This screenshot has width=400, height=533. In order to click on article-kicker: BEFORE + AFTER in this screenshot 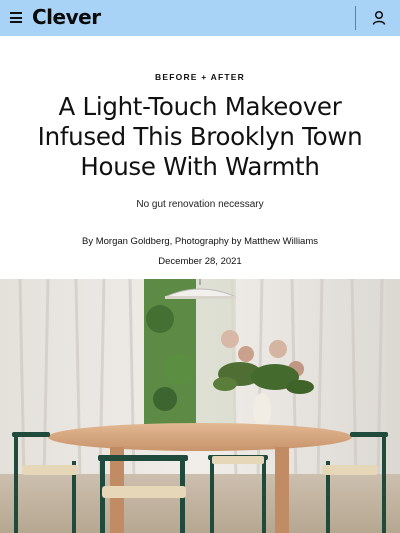, I will do `click(200, 77)`.